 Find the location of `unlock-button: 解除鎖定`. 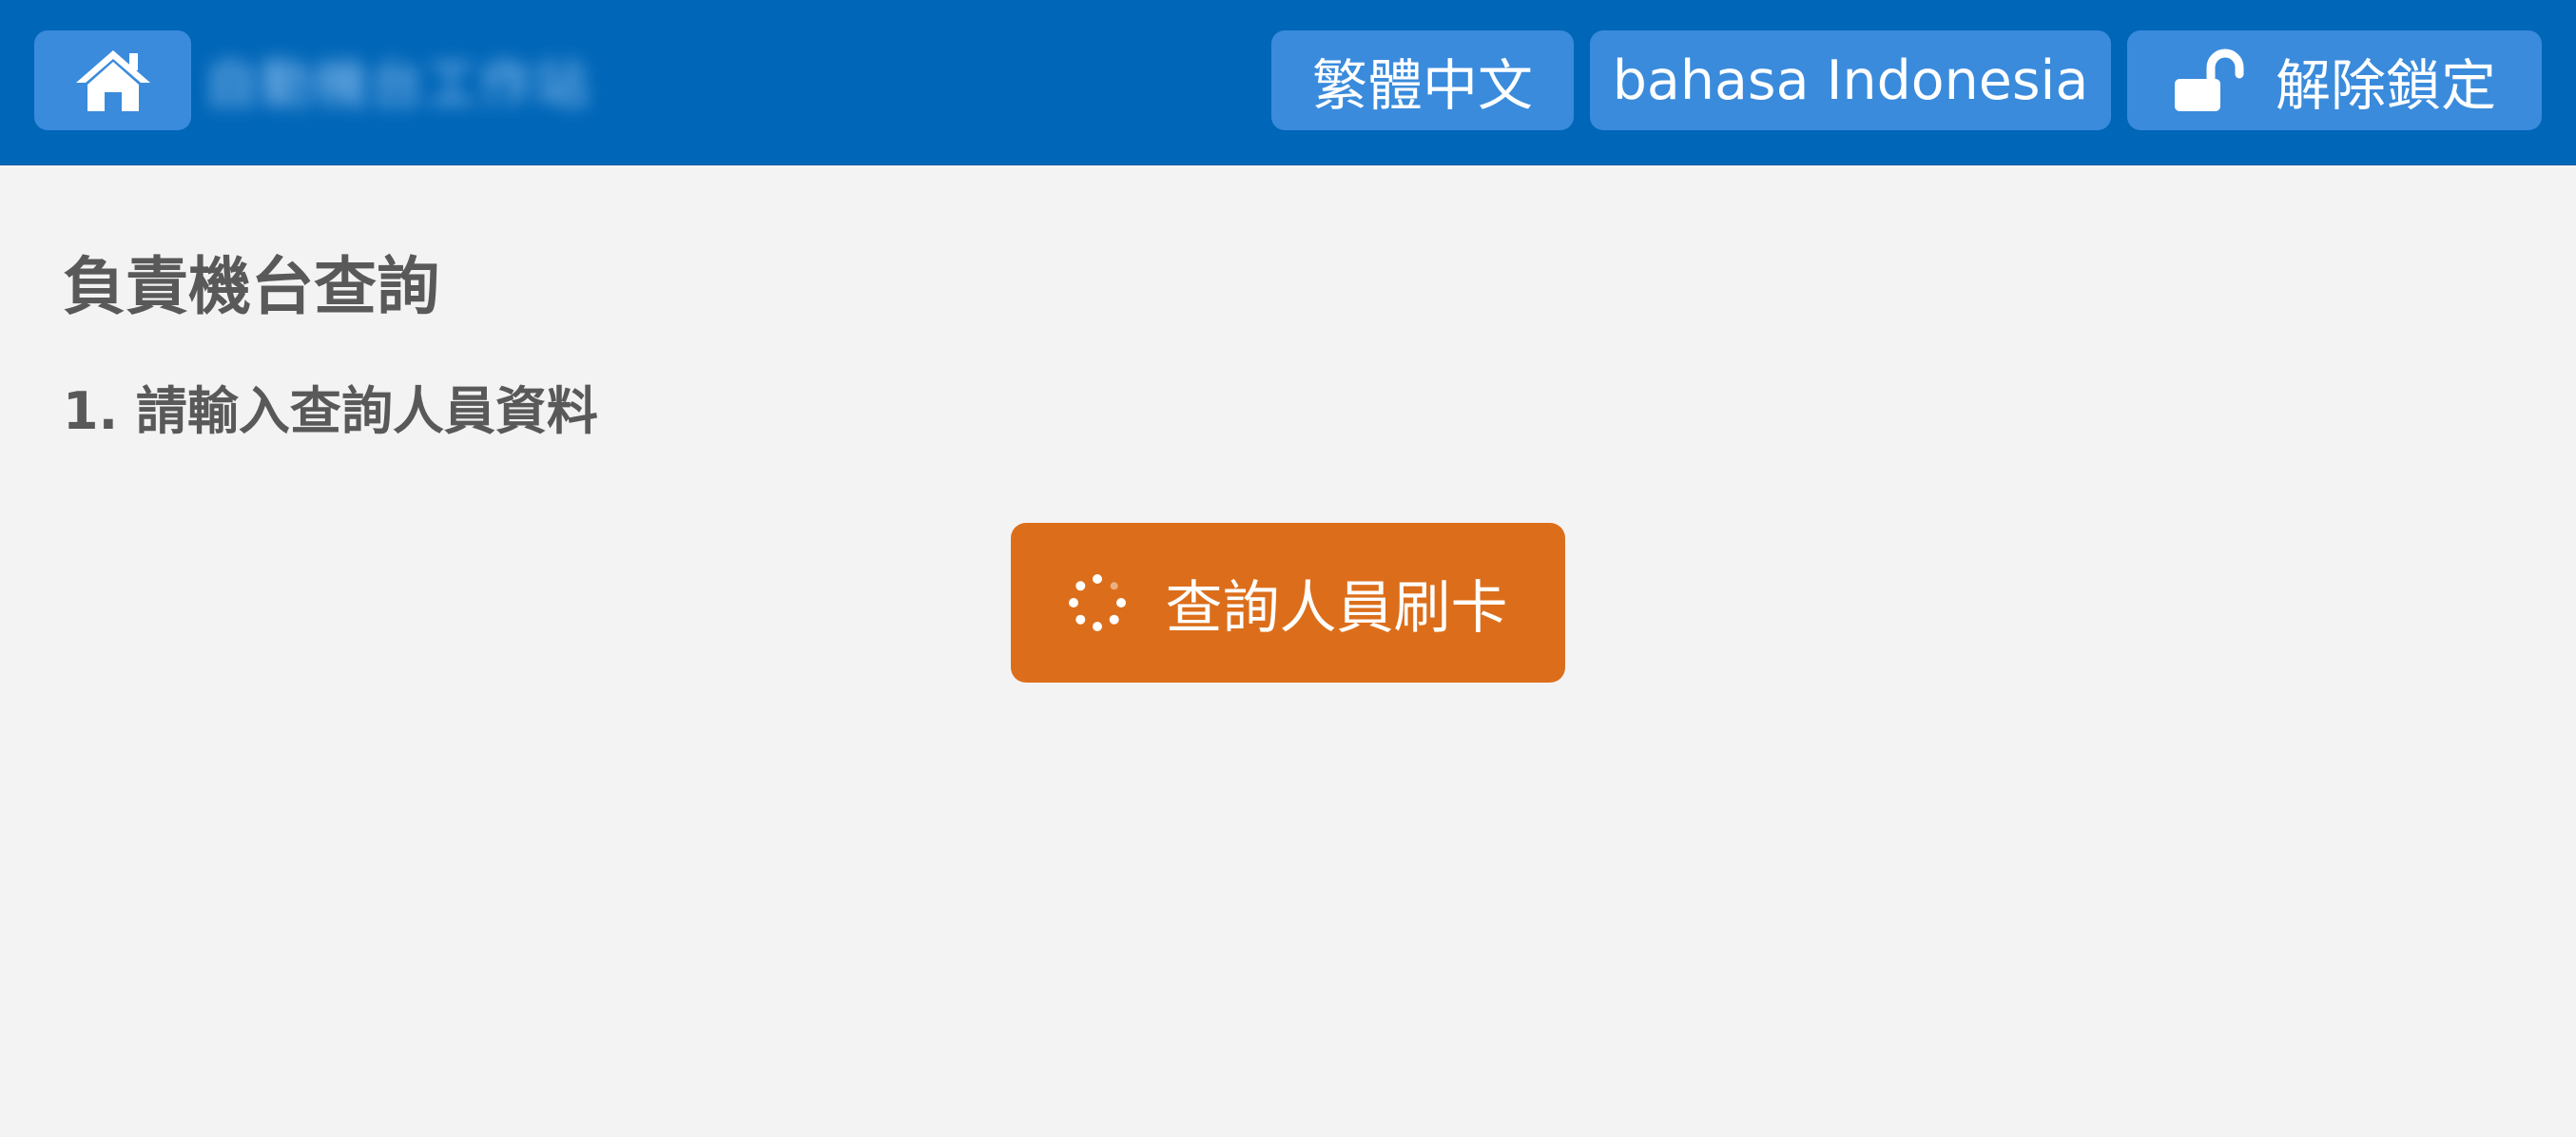

unlock-button: 解除鎖定 is located at coordinates (2334, 80).